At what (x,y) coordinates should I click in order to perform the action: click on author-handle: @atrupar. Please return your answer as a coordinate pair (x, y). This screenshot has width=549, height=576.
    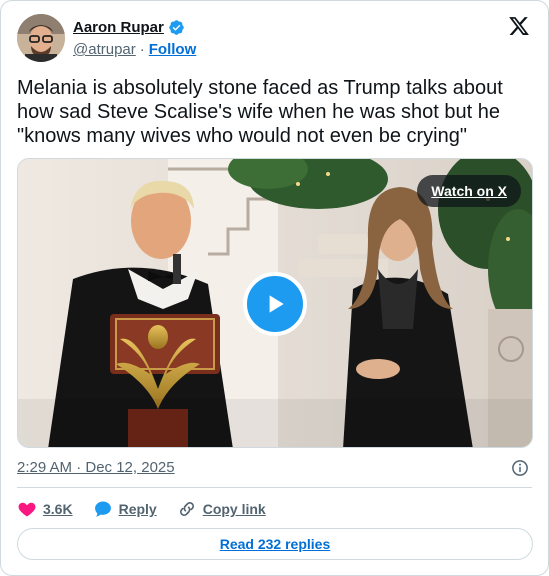
    Looking at the image, I should click on (104, 49).